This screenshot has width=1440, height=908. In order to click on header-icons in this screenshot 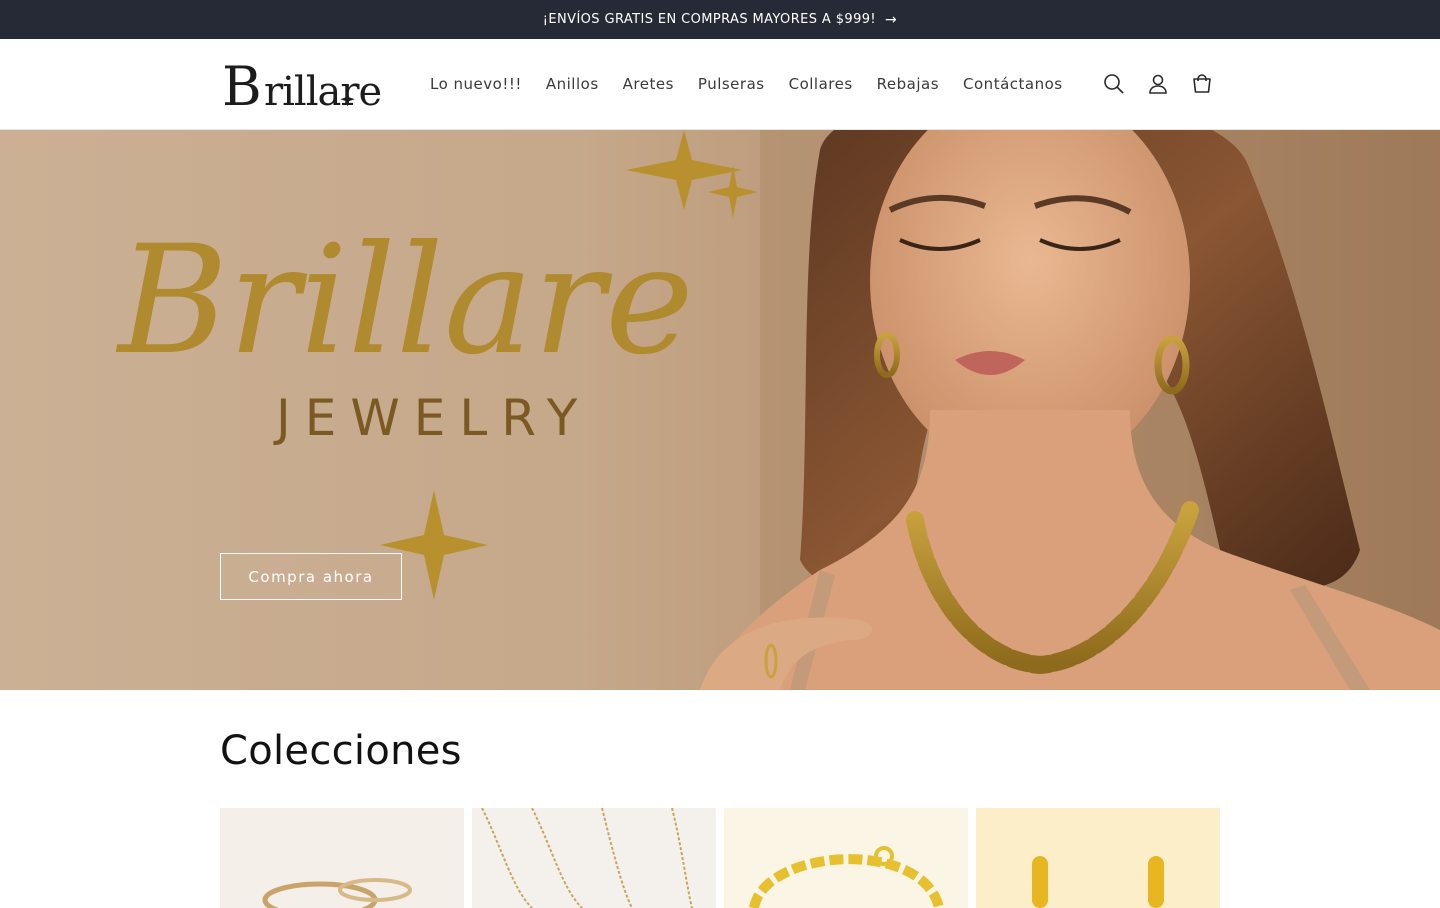, I will do `click(1158, 84)`.